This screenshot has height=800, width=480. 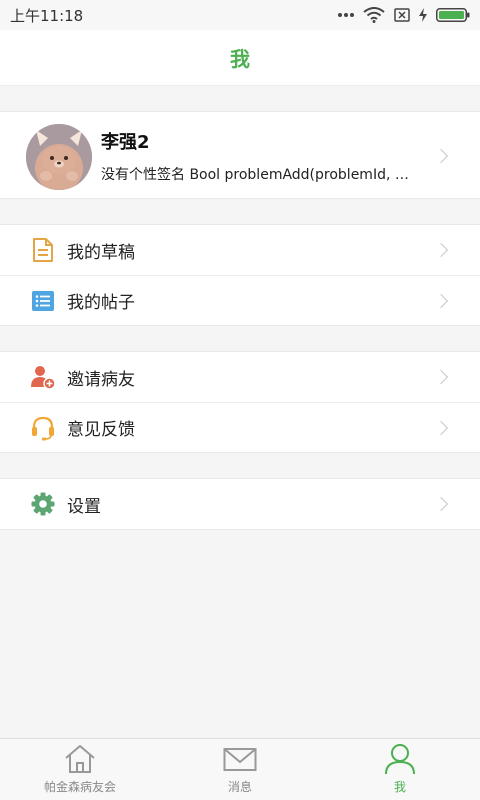 I want to click on bear-avatar-icon, so click(x=59, y=157).